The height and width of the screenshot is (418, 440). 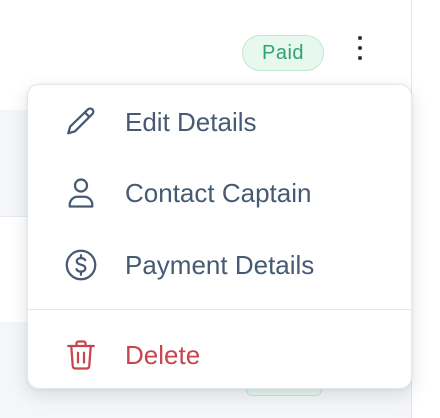 I want to click on menu-divider, so click(x=219, y=309).